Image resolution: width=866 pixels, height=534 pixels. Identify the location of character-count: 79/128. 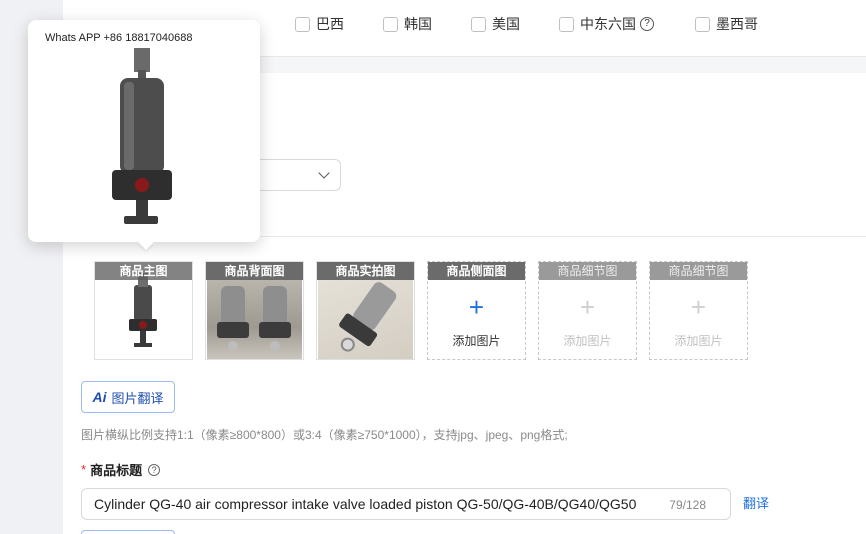
(687, 505).